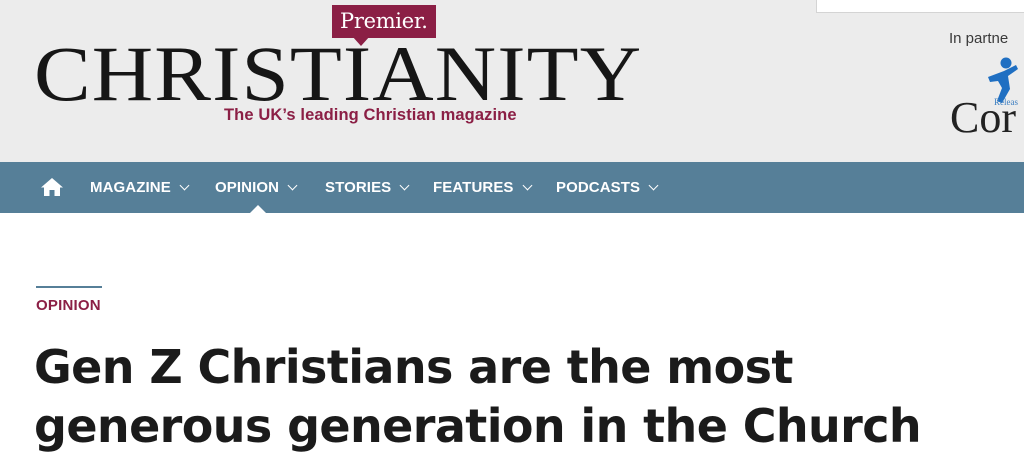  Describe the element at coordinates (68, 305) in the screenshot. I see `article-category: OPINION` at that location.